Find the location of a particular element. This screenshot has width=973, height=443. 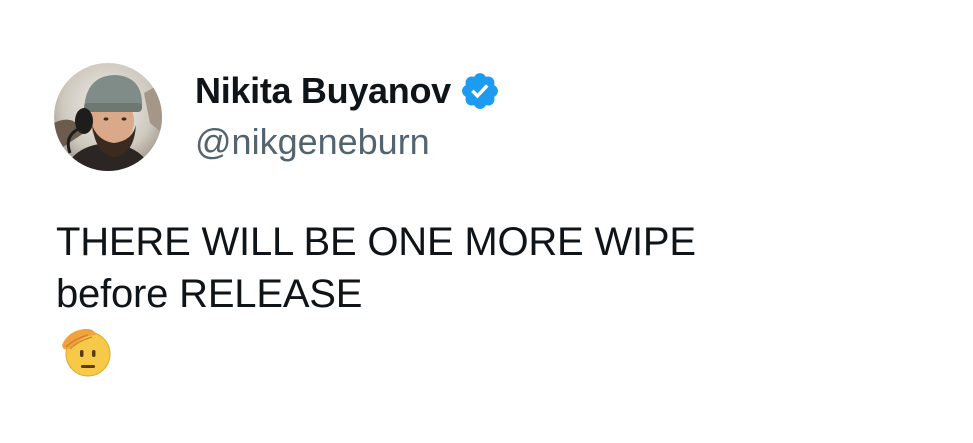

tweet-text-line: THERE WILL BE ONE MORE WIPE is located at coordinates (376, 242).